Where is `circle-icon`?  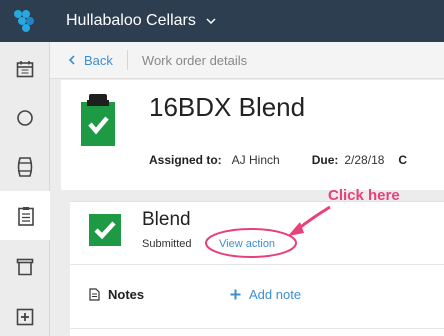 circle-icon is located at coordinates (25, 117).